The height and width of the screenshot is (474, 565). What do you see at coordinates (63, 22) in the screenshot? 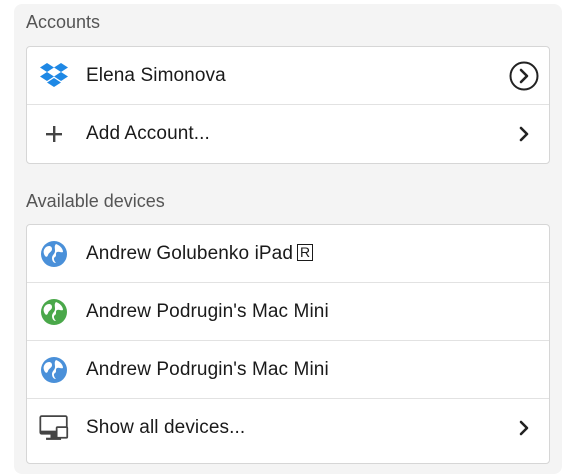
I see `accounts-section-title: Accounts` at bounding box center [63, 22].